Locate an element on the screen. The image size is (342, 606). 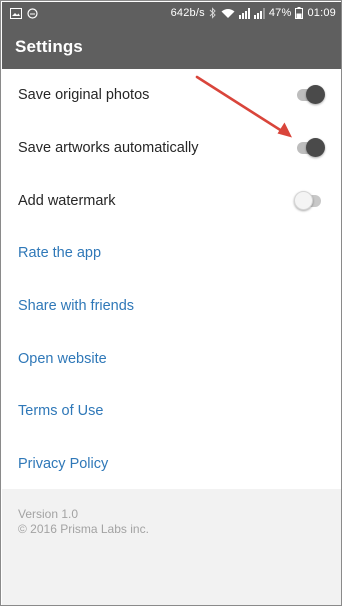
setting-label: Save artworks automatically is located at coordinates (108, 148).